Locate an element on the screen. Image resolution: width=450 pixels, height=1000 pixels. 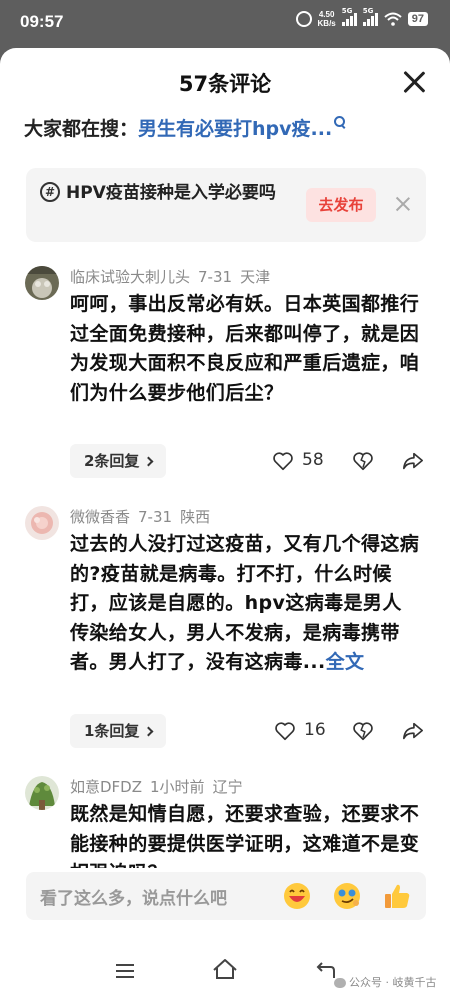
replies-button: 2条回复 is located at coordinates (118, 461).